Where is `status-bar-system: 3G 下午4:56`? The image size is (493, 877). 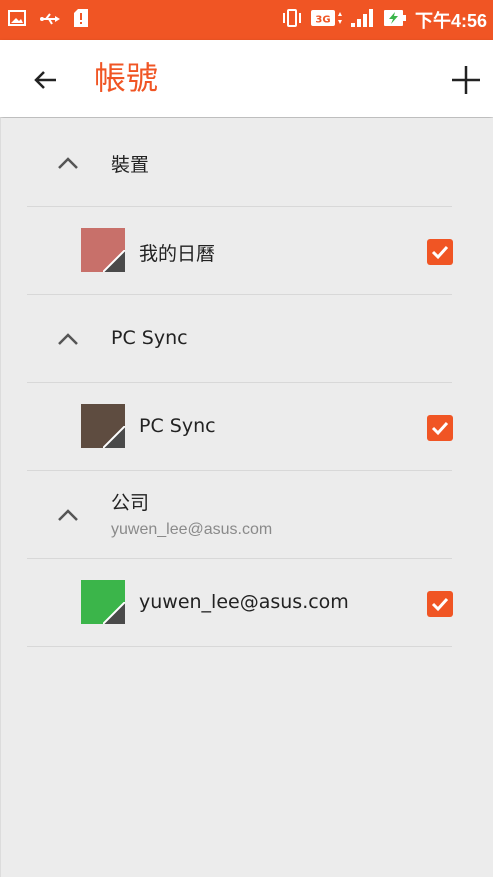 status-bar-system: 3G 下午4:56 is located at coordinates (384, 20).